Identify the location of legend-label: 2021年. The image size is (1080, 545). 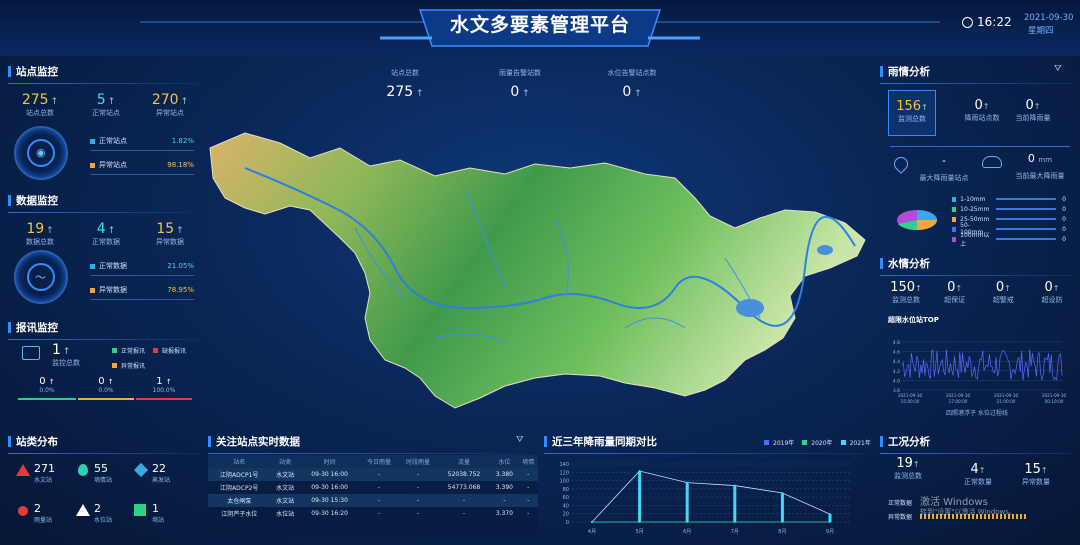
(860, 443).